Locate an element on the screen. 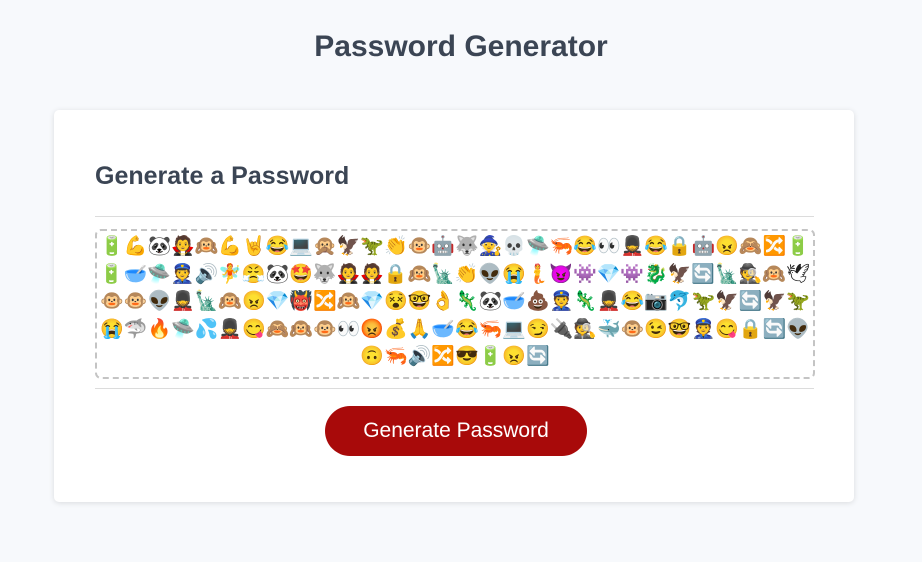 This screenshot has width=922, height=562. card-heading: Generate a Password is located at coordinates (222, 176).